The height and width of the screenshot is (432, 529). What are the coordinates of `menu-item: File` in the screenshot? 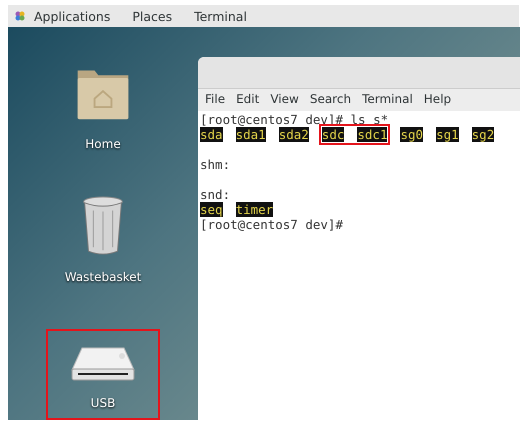 It's located at (215, 100).